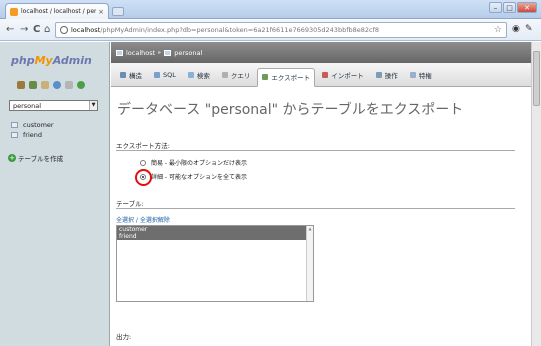 Image resolution: width=541 pixels, height=346 pixels. I want to click on window-titlebar: localhost / localhost / pers × – □ ✕, so click(270, 9).